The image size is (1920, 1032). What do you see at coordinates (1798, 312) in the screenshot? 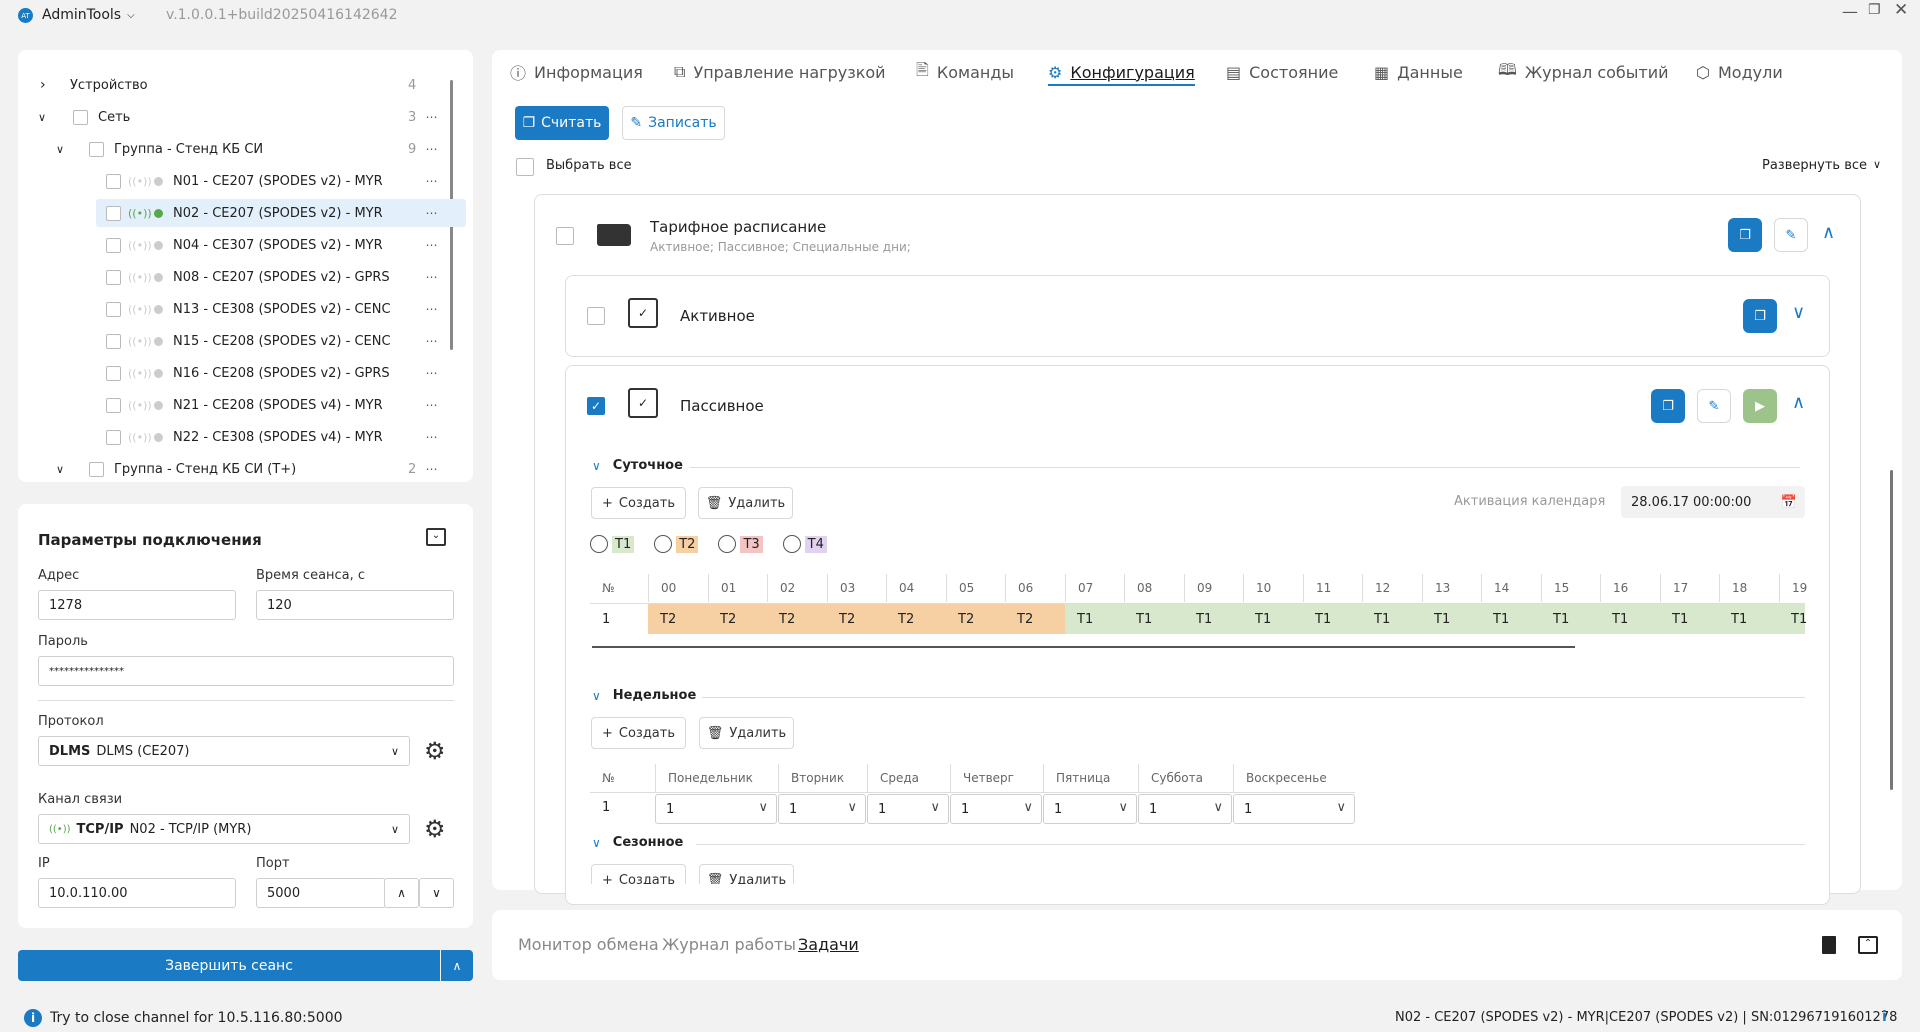
I see `active-expand-button: ∨` at bounding box center [1798, 312].